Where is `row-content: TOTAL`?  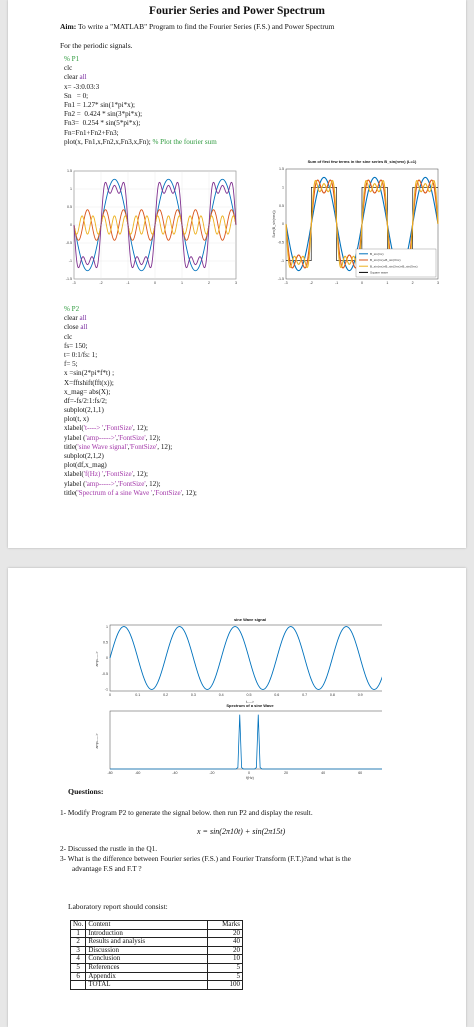 row-content: TOTAL is located at coordinates (146, 985).